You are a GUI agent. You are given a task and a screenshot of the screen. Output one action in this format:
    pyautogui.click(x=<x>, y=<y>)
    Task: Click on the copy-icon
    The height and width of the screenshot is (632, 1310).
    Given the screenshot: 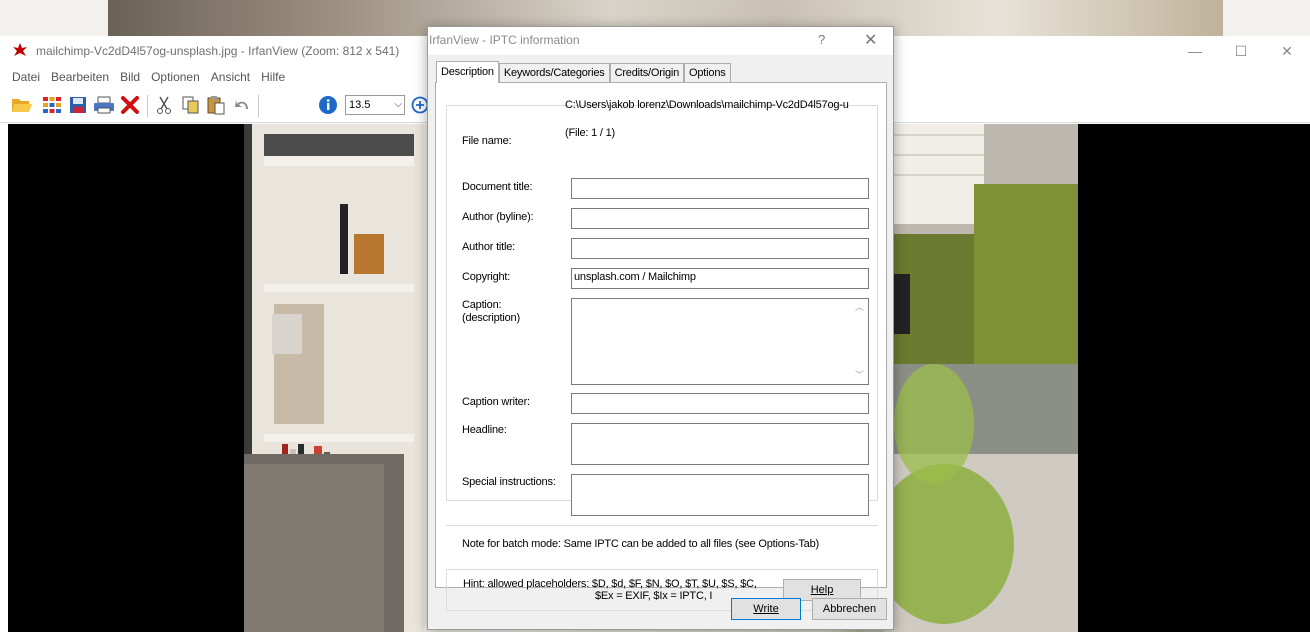 What is the action you would take?
    pyautogui.click(x=190, y=105)
    